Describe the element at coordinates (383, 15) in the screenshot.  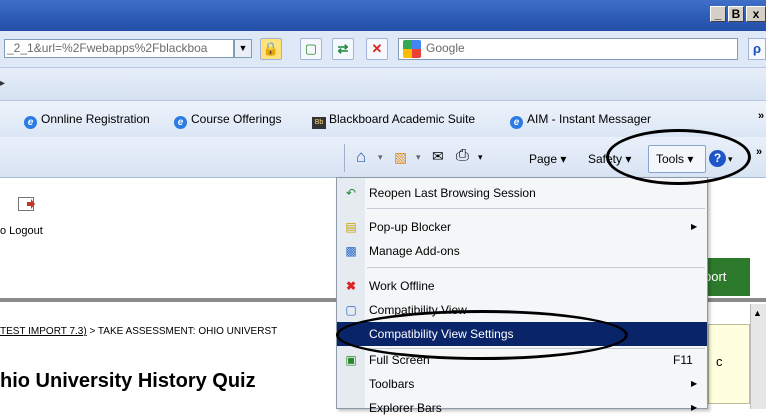
I see `window-title-bar` at that location.